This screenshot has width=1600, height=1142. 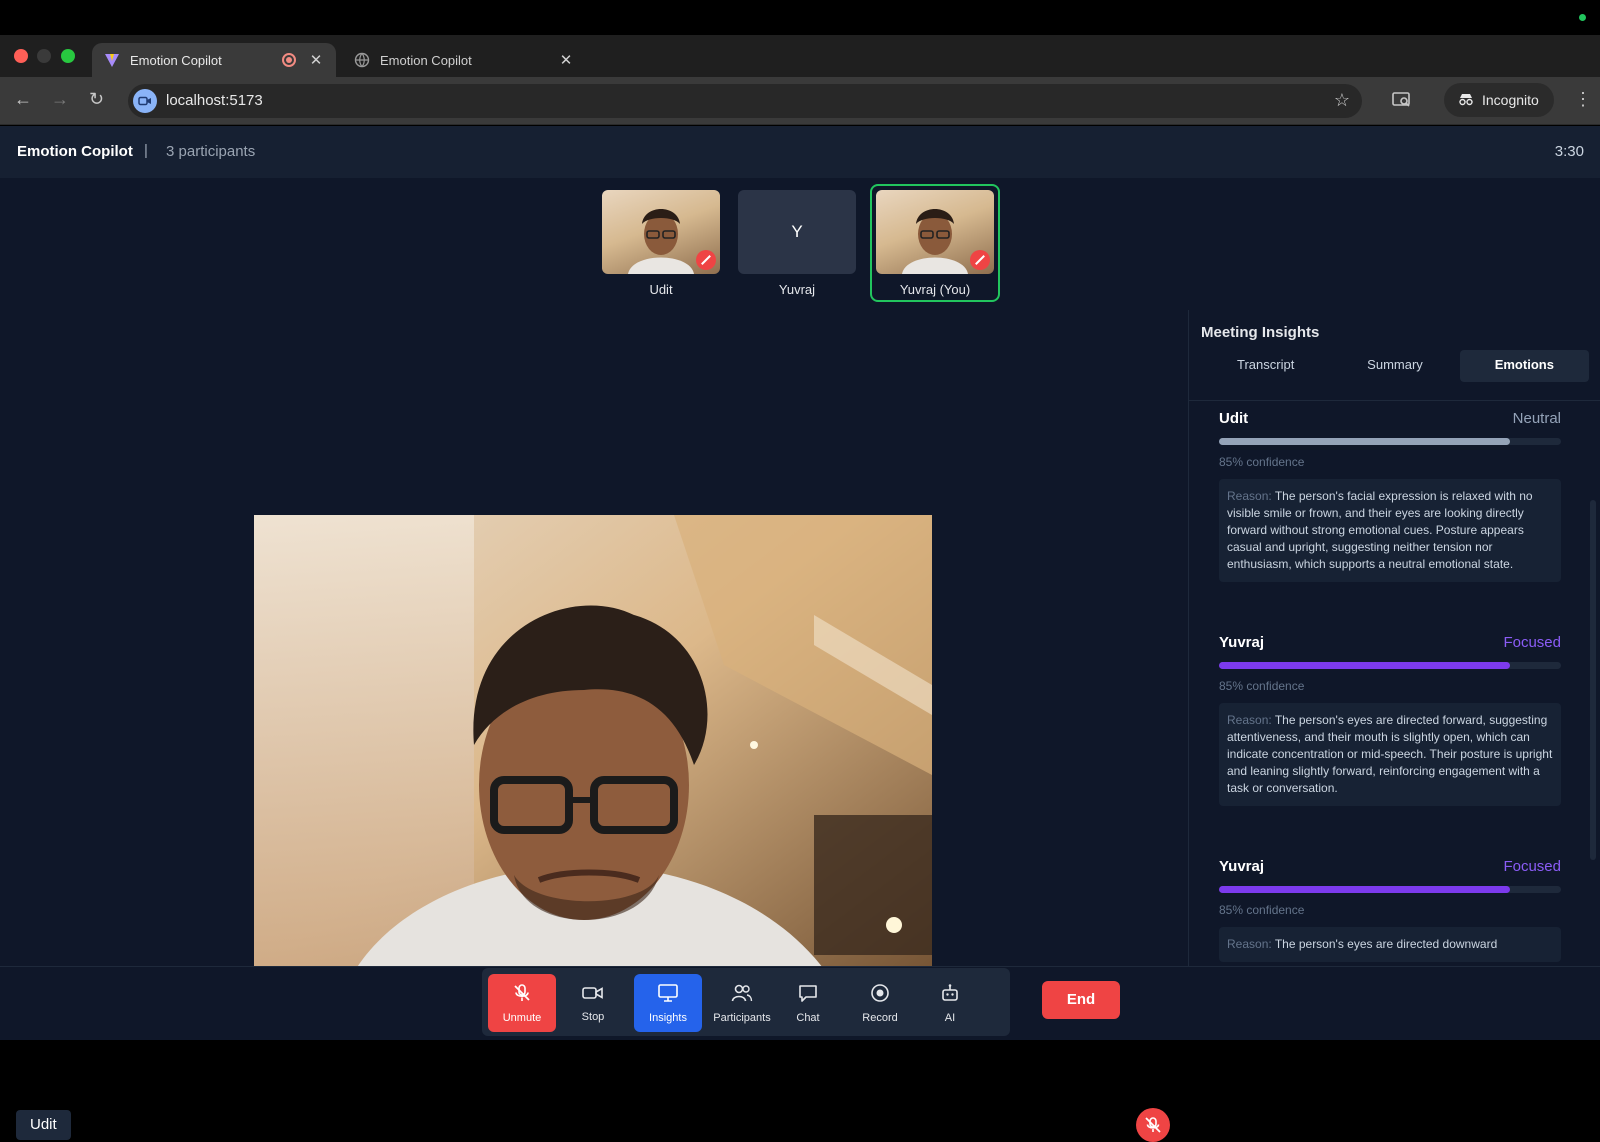 I want to click on participant-avatar: Y, so click(x=797, y=232).